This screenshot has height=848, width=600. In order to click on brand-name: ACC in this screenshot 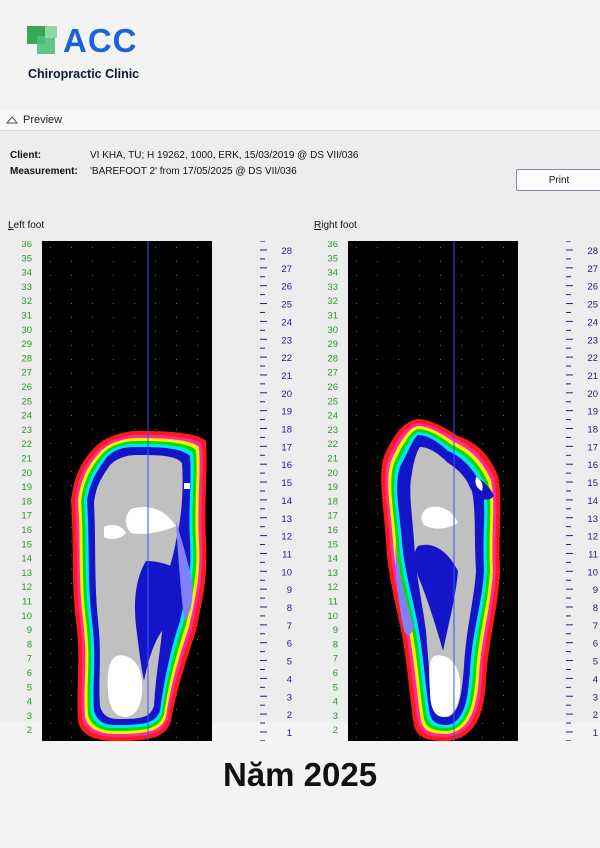, I will do `click(100, 40)`.